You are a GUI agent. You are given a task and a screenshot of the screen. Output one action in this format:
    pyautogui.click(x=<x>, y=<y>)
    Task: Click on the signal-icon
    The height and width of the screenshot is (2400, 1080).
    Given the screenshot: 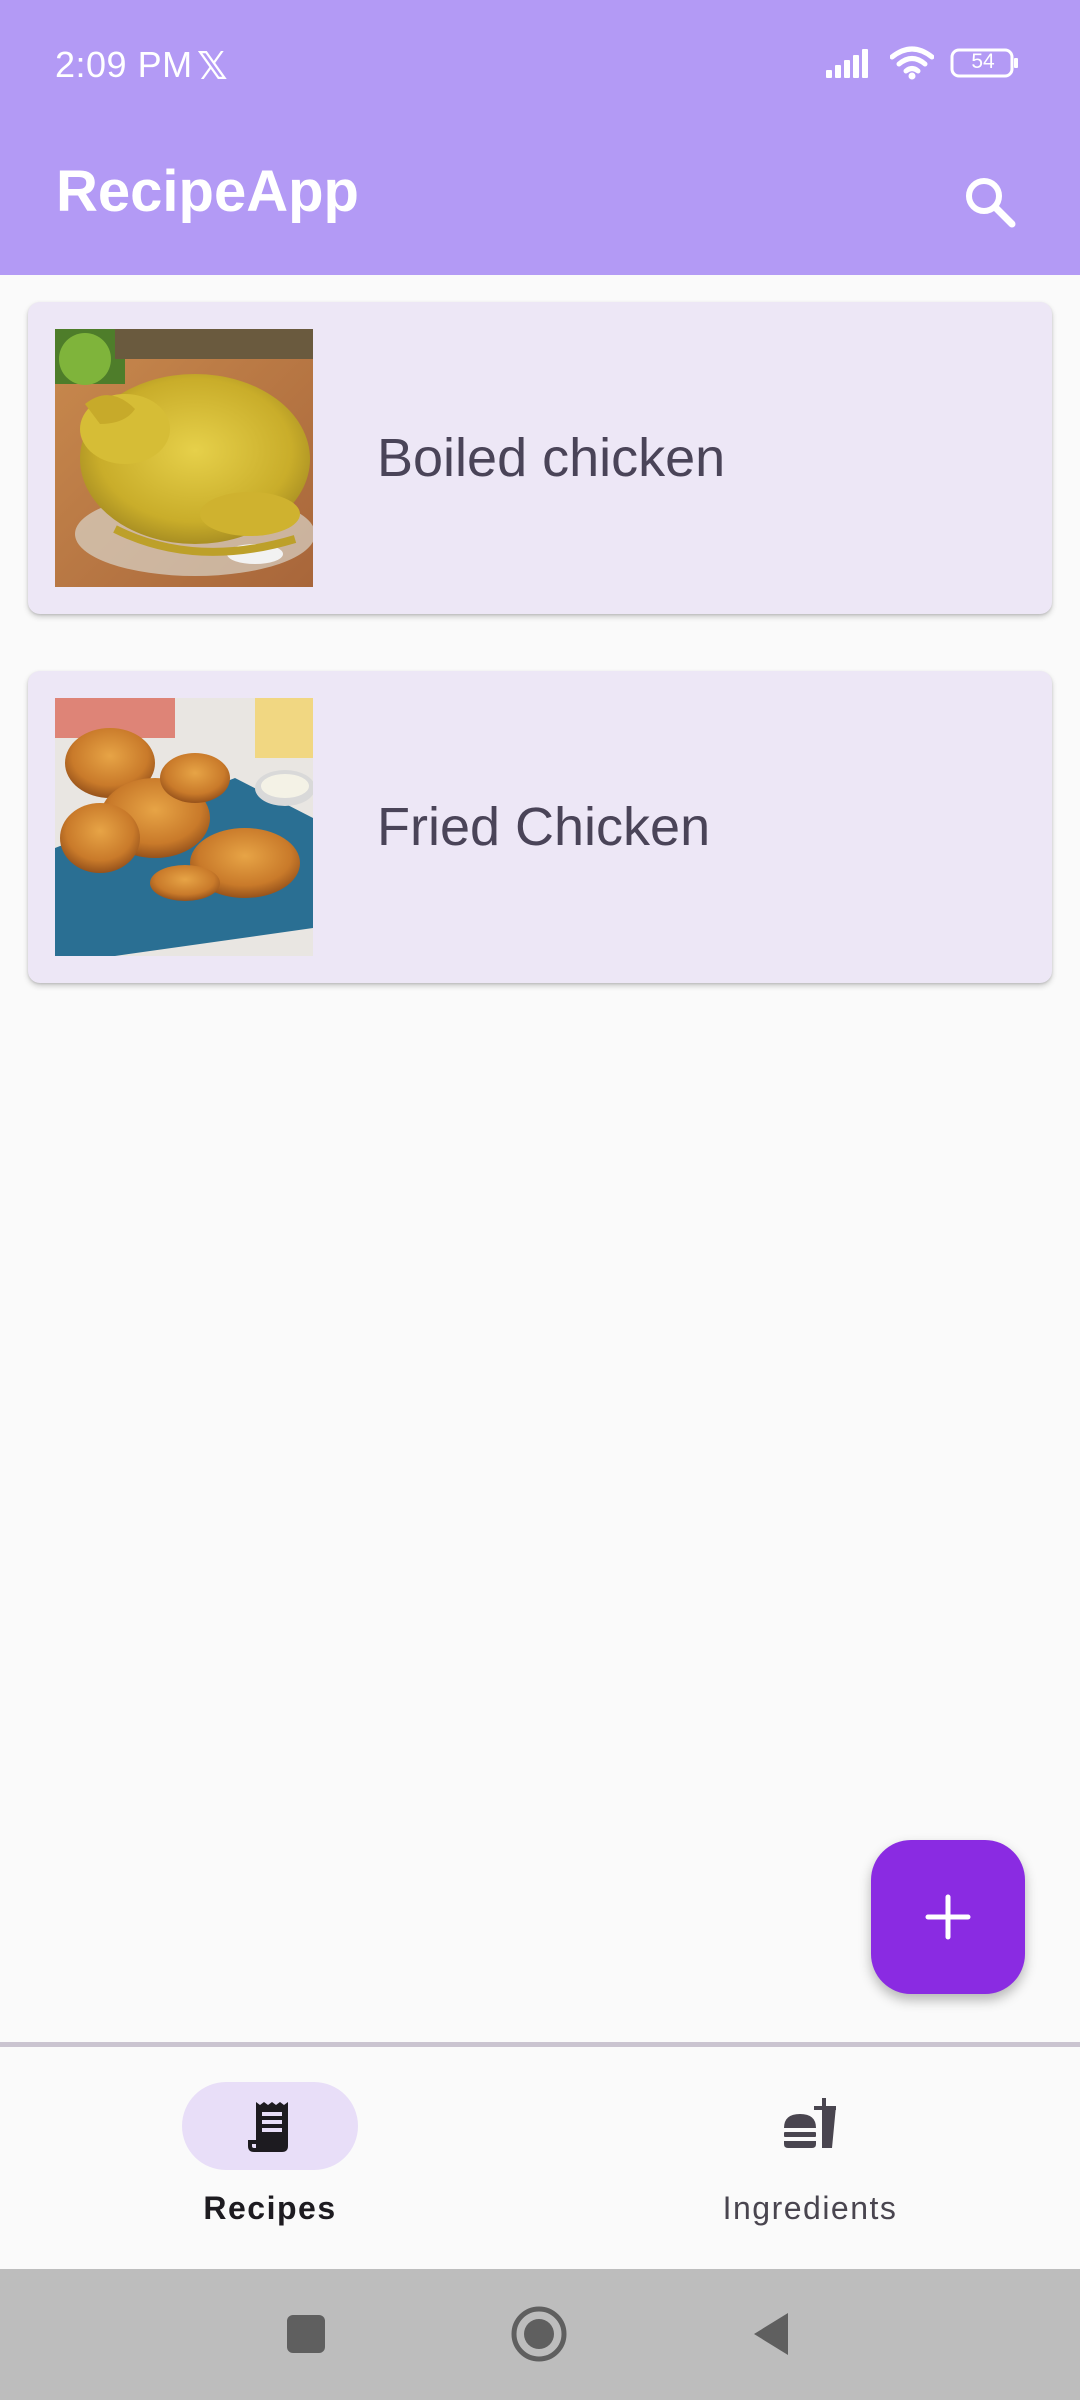 What is the action you would take?
    pyautogui.click(x=847, y=63)
    